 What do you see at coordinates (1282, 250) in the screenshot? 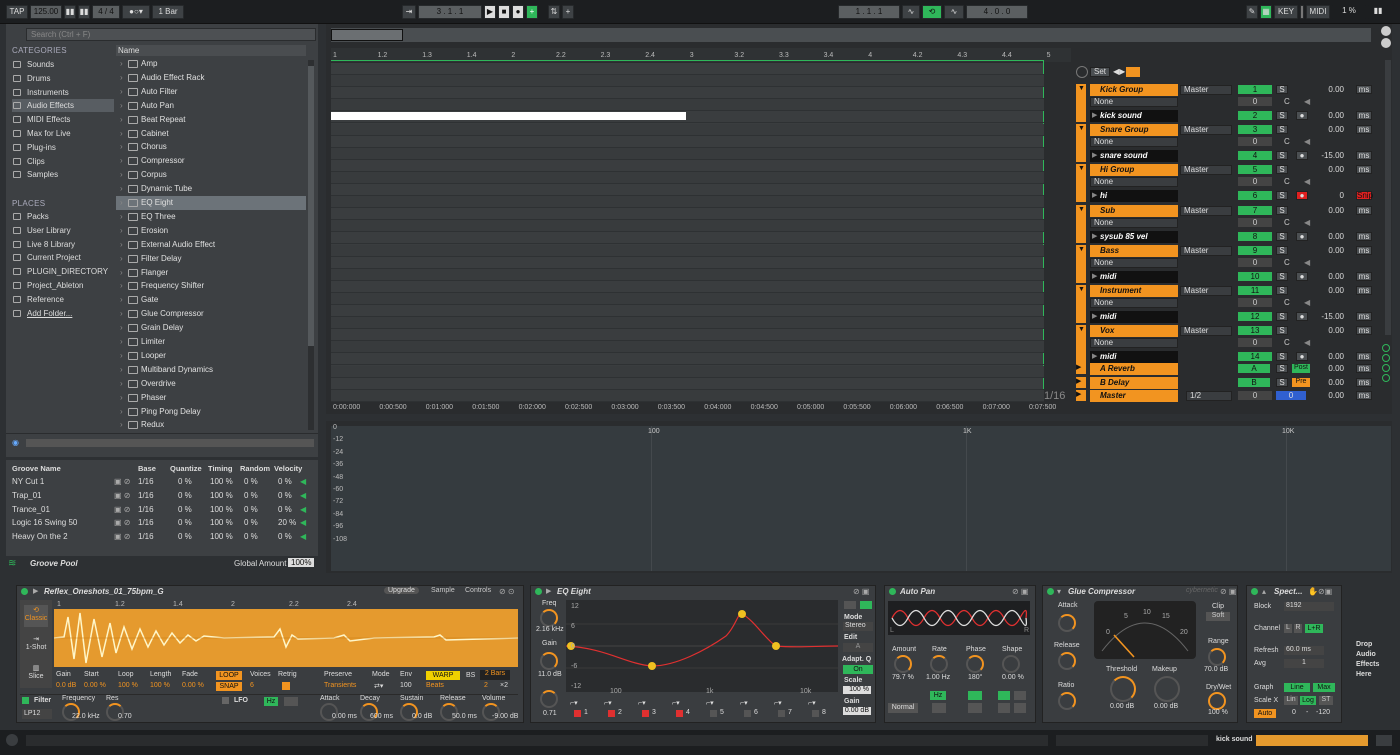
I see `solo-button: S` at bounding box center [1282, 250].